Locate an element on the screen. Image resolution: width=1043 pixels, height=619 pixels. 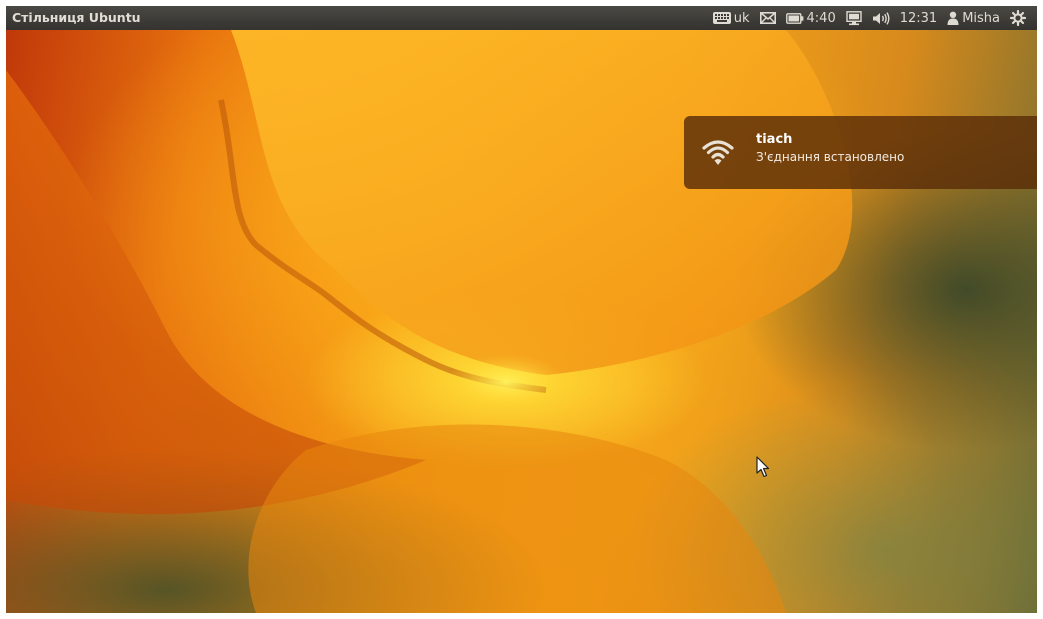
top-panel: Стільниця Ubuntu uk 4:40 12:31 Misha is located at coordinates (521, 18).